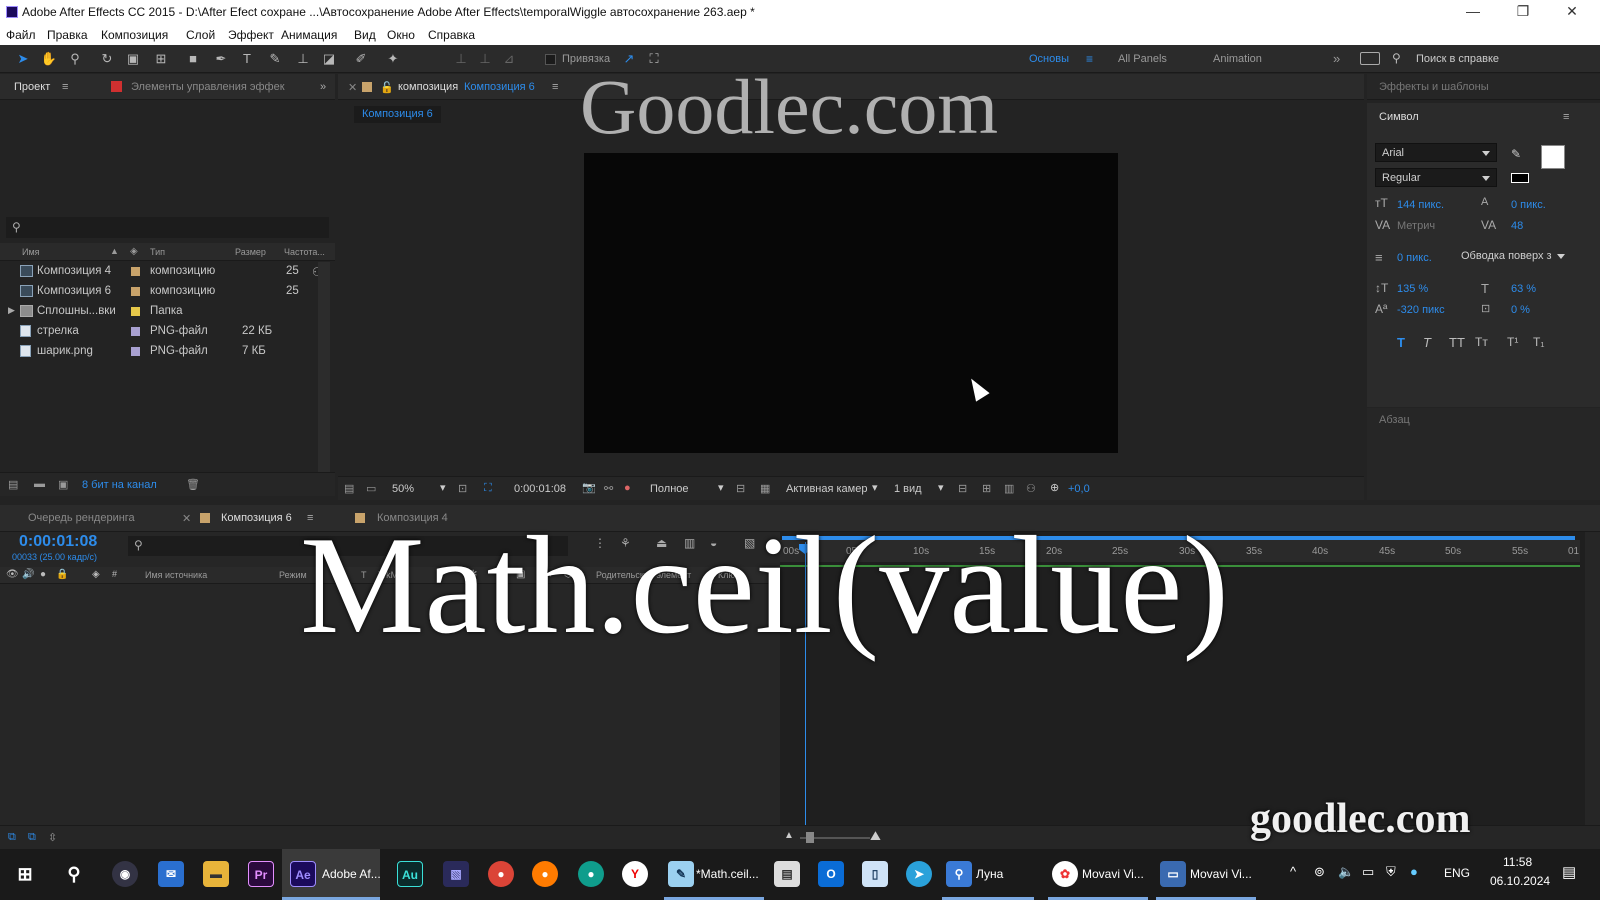 The height and width of the screenshot is (900, 1600). What do you see at coordinates (875, 836) in the screenshot?
I see `zoom-in-icon: ⛰` at bounding box center [875, 836].